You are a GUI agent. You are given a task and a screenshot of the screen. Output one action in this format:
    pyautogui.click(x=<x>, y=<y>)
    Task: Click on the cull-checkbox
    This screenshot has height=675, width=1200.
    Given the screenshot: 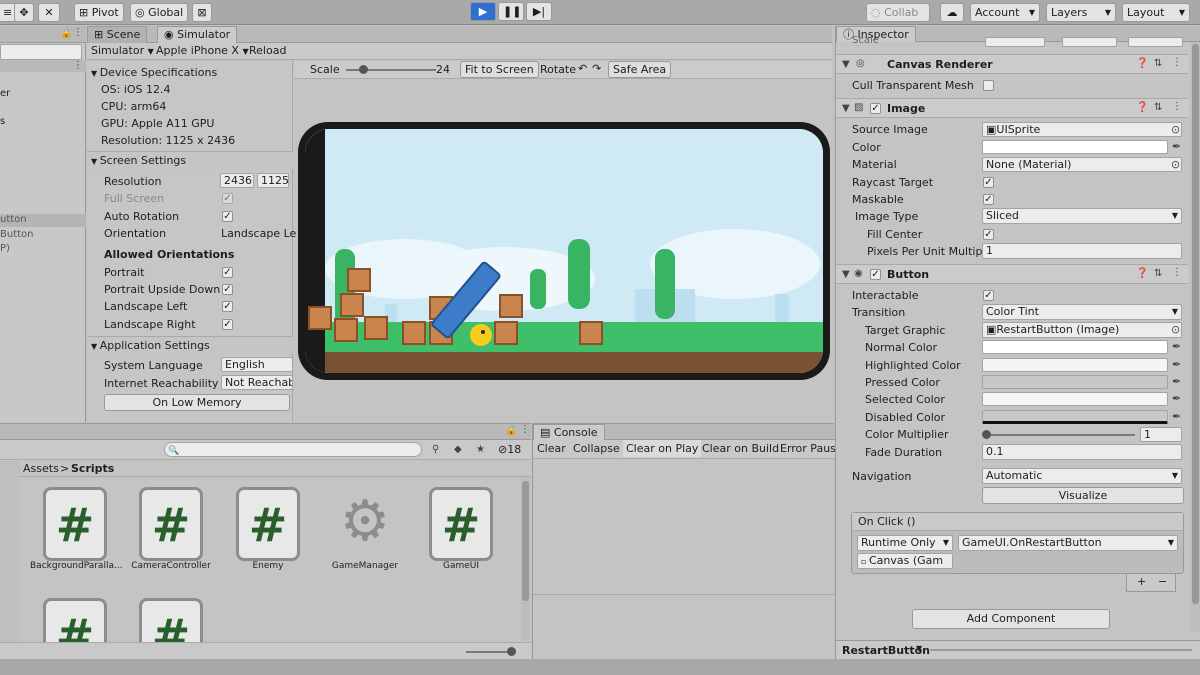 What is the action you would take?
    pyautogui.click(x=988, y=85)
    